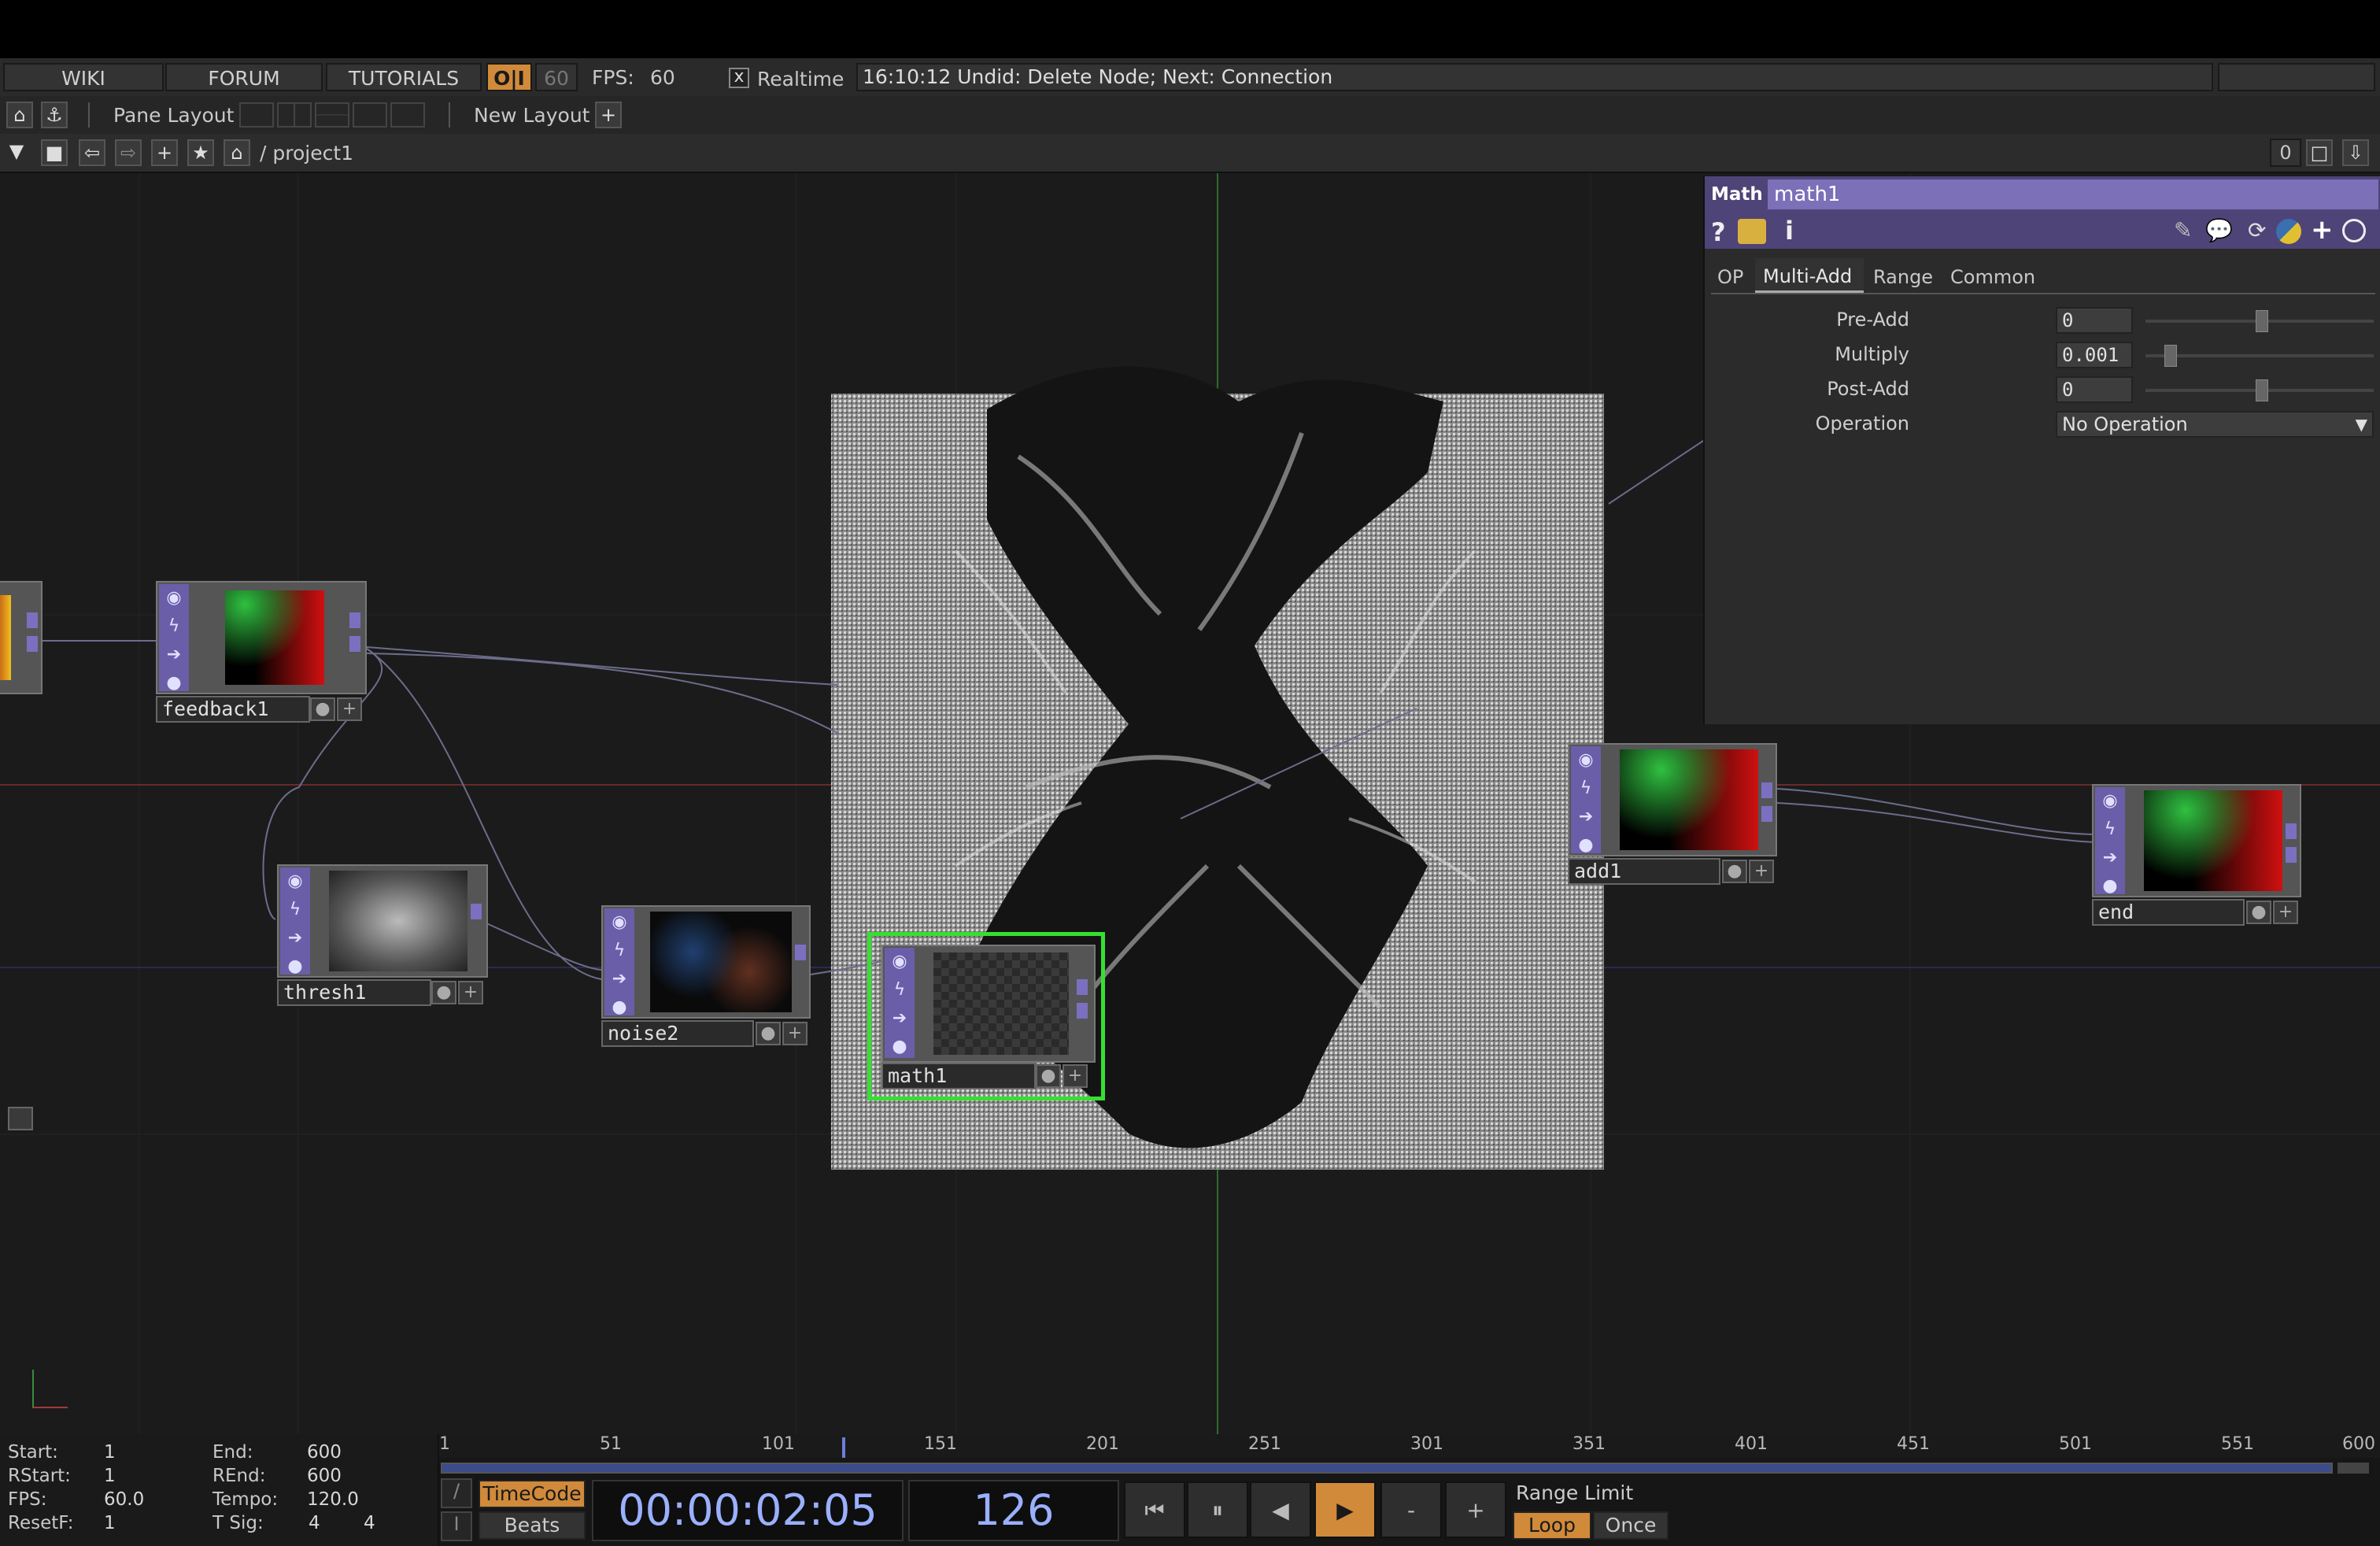  What do you see at coordinates (237, 152) in the screenshot?
I see `parent-network-icon: ⌂` at bounding box center [237, 152].